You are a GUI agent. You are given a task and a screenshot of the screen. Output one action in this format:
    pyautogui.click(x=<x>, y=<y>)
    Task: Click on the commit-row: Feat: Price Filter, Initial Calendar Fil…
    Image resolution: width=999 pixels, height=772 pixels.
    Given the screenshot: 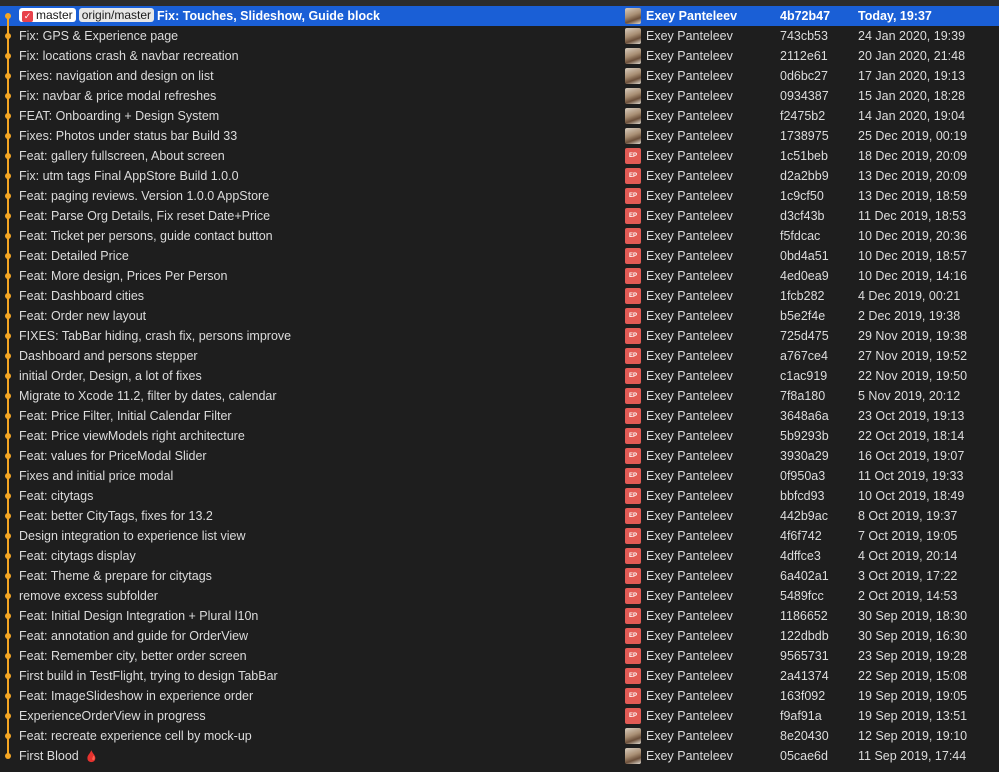 What is the action you would take?
    pyautogui.click(x=499, y=416)
    